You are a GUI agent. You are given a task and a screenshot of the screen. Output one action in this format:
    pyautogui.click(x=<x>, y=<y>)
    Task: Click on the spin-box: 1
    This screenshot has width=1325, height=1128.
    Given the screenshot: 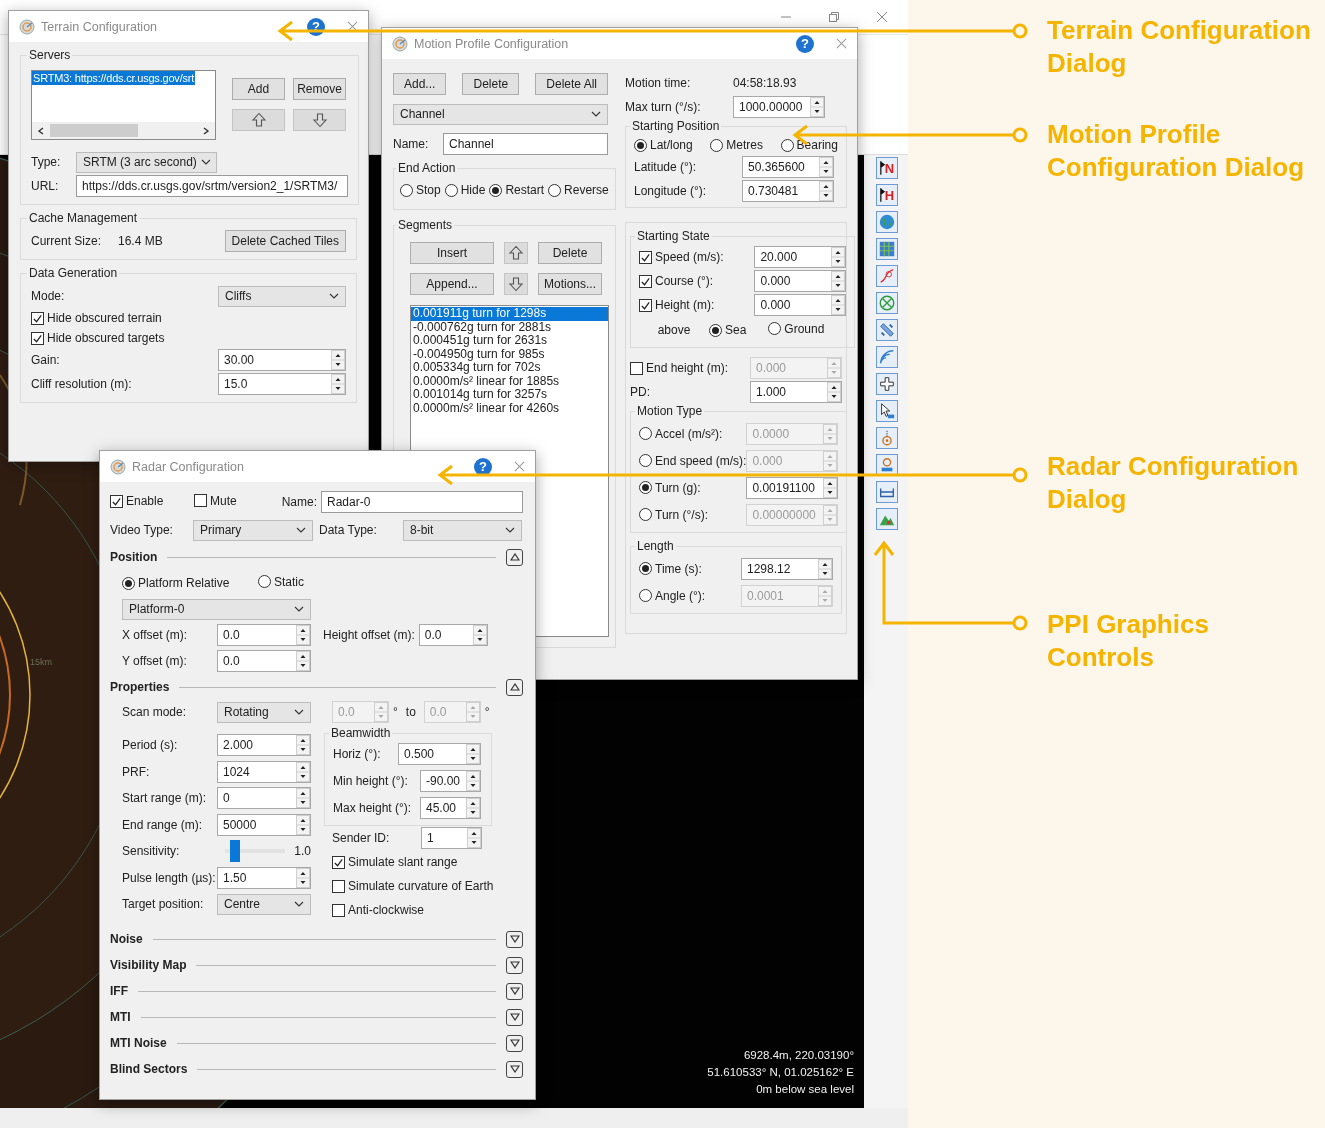 What is the action you would take?
    pyautogui.click(x=451, y=838)
    